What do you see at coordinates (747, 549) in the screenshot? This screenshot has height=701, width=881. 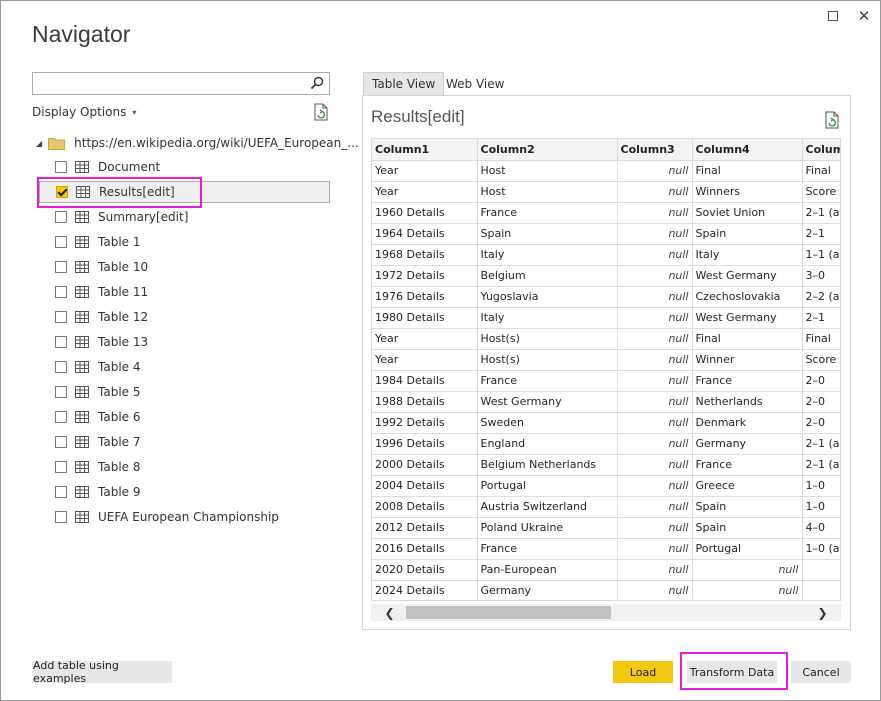 I see `table-cell: Portugal` at bounding box center [747, 549].